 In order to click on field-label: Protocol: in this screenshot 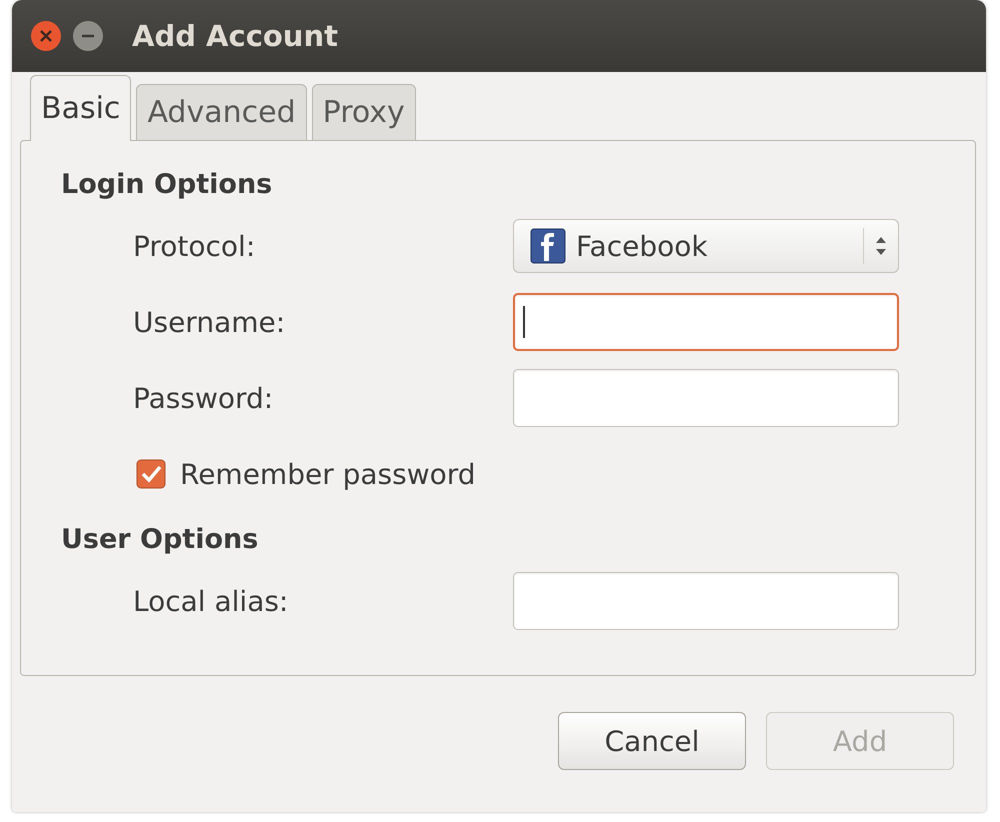, I will do `click(194, 246)`.